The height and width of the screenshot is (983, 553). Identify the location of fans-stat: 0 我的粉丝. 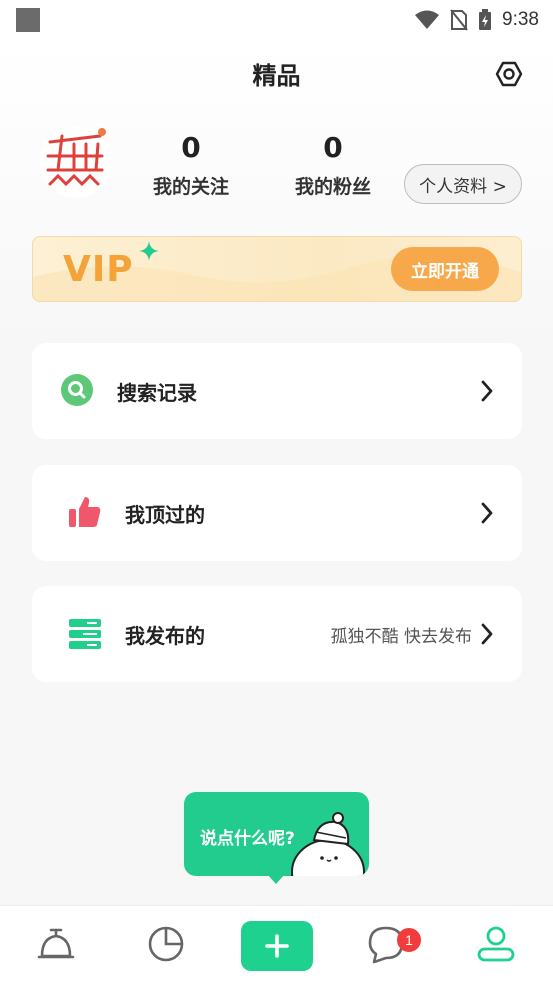
(333, 164).